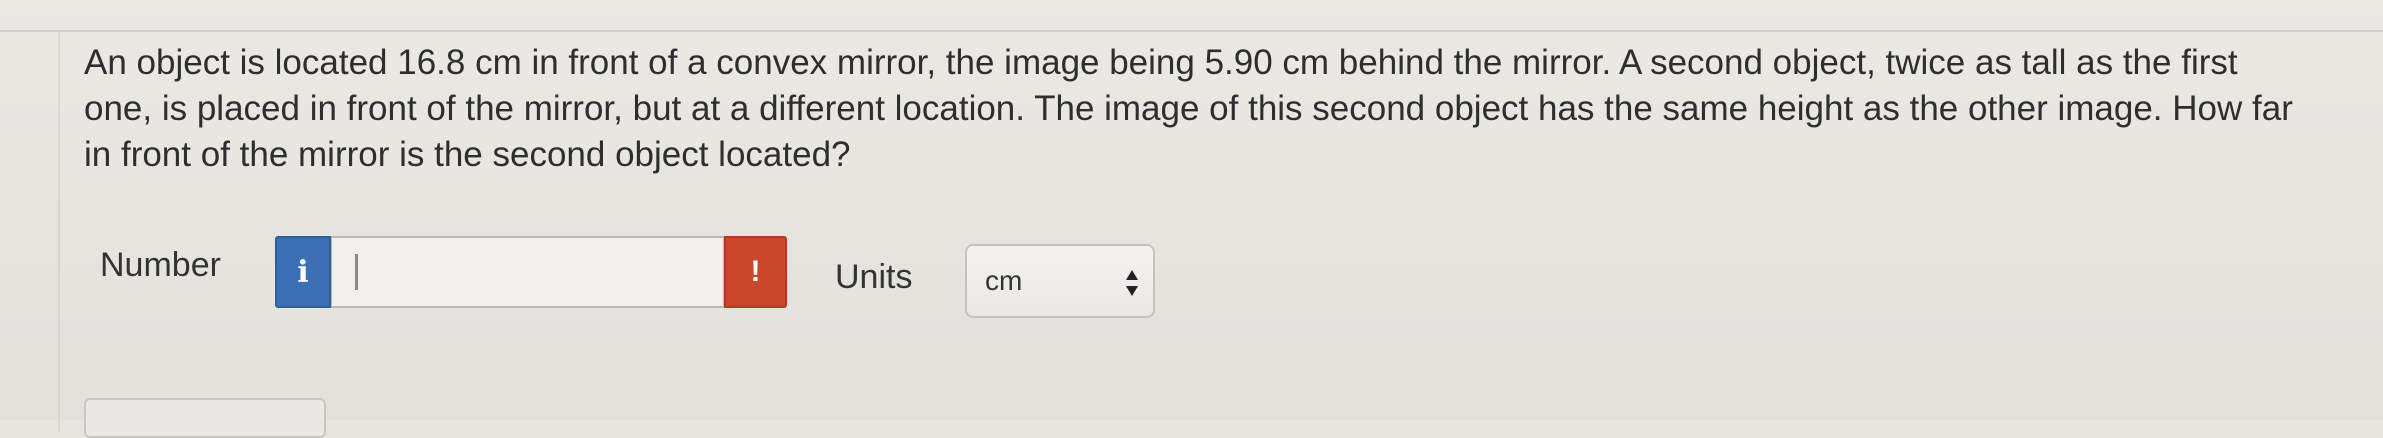 This screenshot has width=2383, height=438. Describe the element at coordinates (59, 232) in the screenshot. I see `left-divider` at that location.